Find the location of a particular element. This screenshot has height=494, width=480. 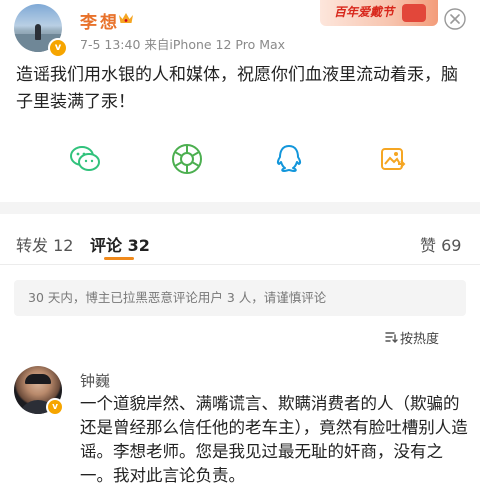

commenter-name: 钟巍 is located at coordinates (95, 380).